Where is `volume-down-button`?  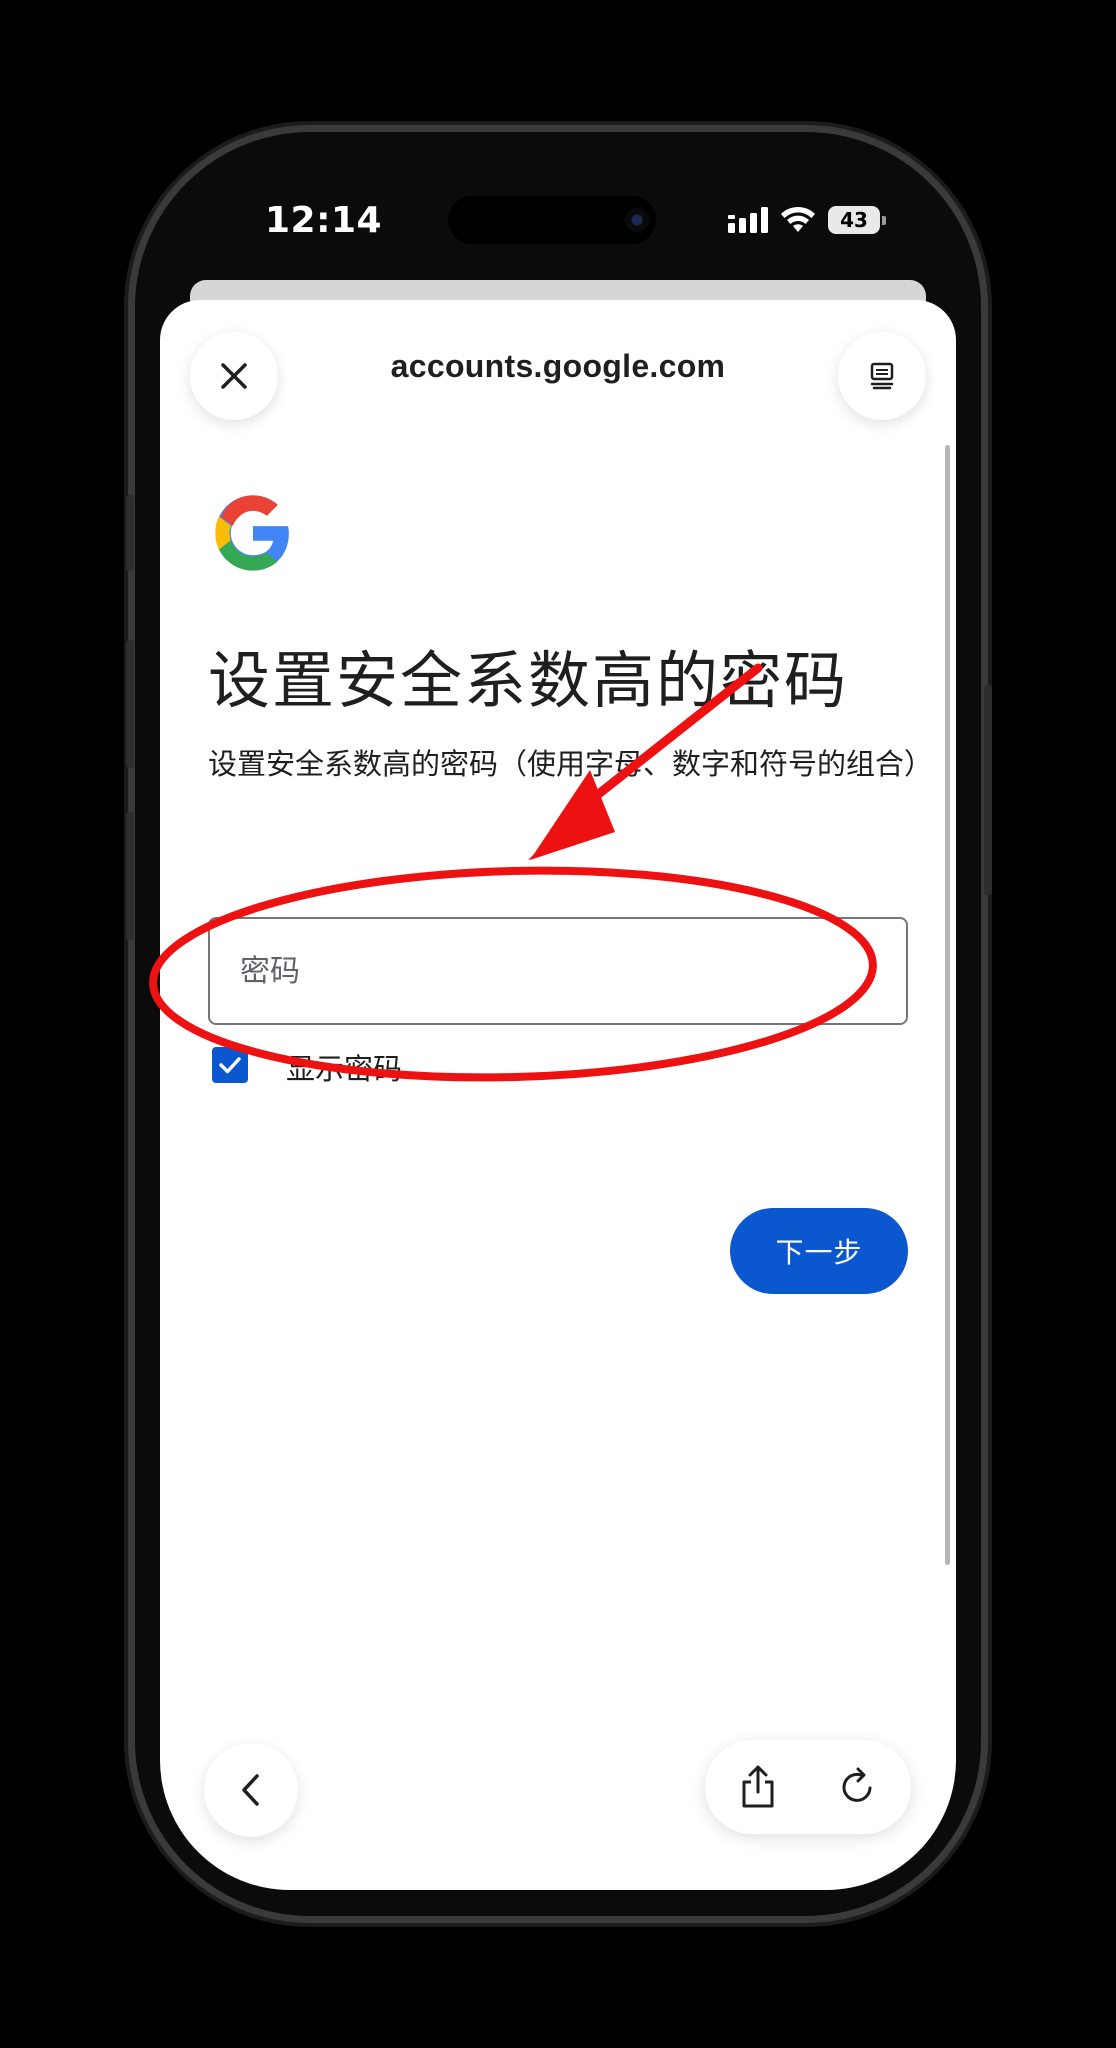 volume-down-button is located at coordinates (130, 876).